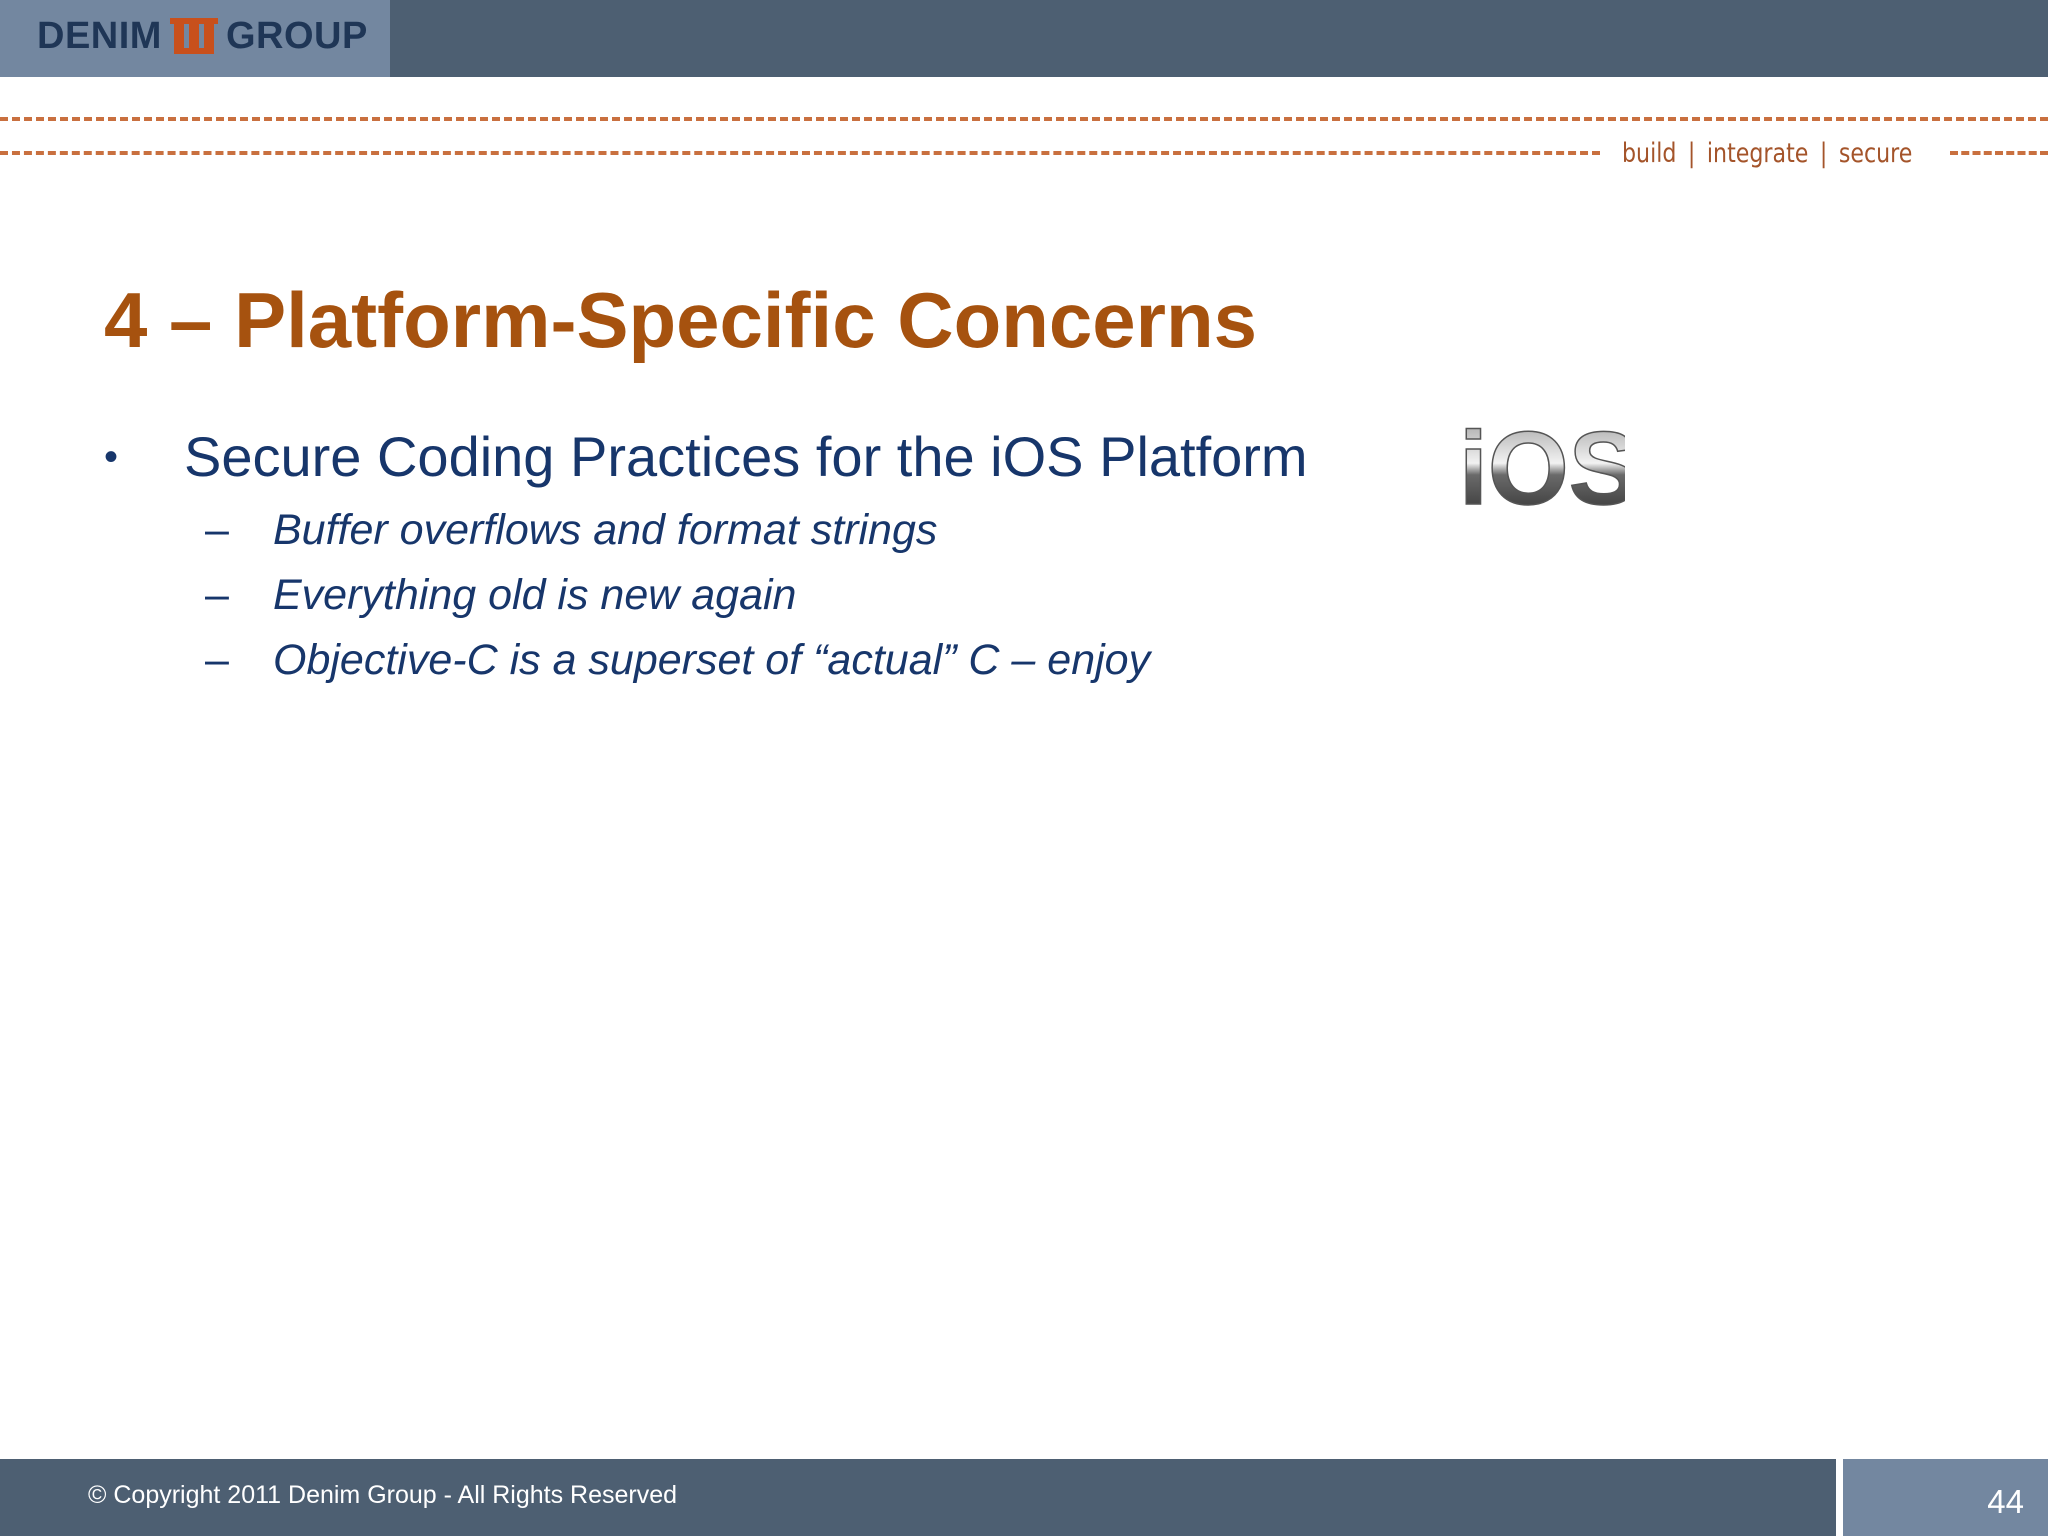 This screenshot has width=2048, height=1536. Describe the element at coordinates (681, 320) in the screenshot. I see `slide-title: 4 – Platform-Specific Concerns` at that location.